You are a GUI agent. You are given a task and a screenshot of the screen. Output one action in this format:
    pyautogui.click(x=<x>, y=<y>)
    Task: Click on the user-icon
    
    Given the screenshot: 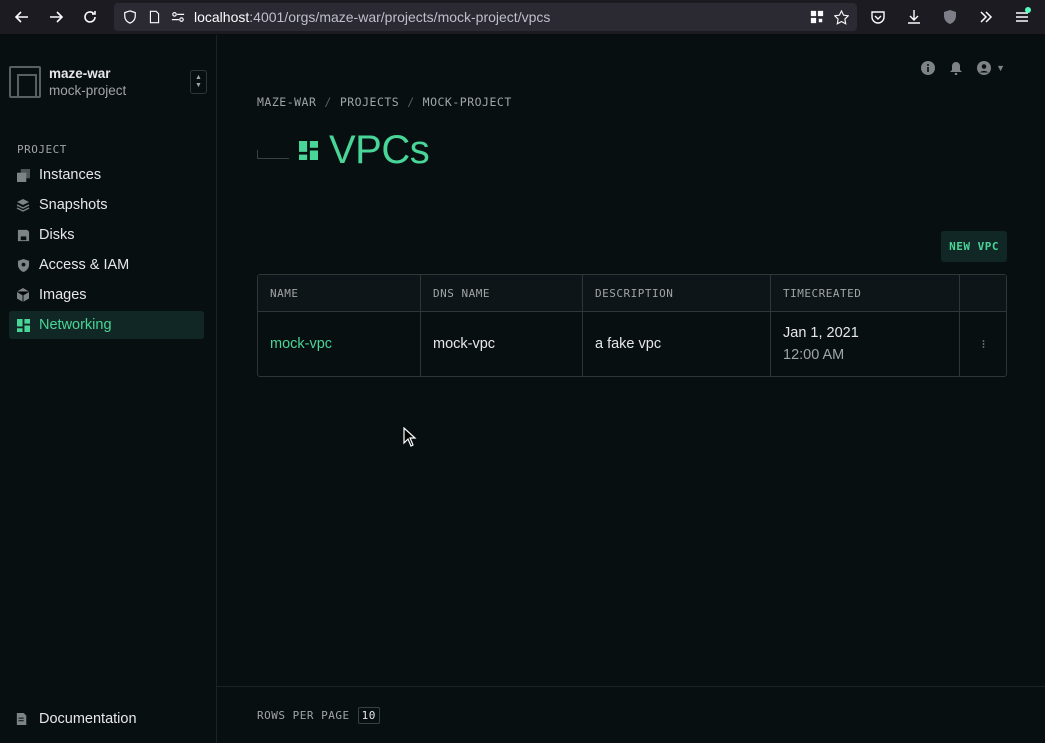 What is the action you would take?
    pyautogui.click(x=984, y=68)
    